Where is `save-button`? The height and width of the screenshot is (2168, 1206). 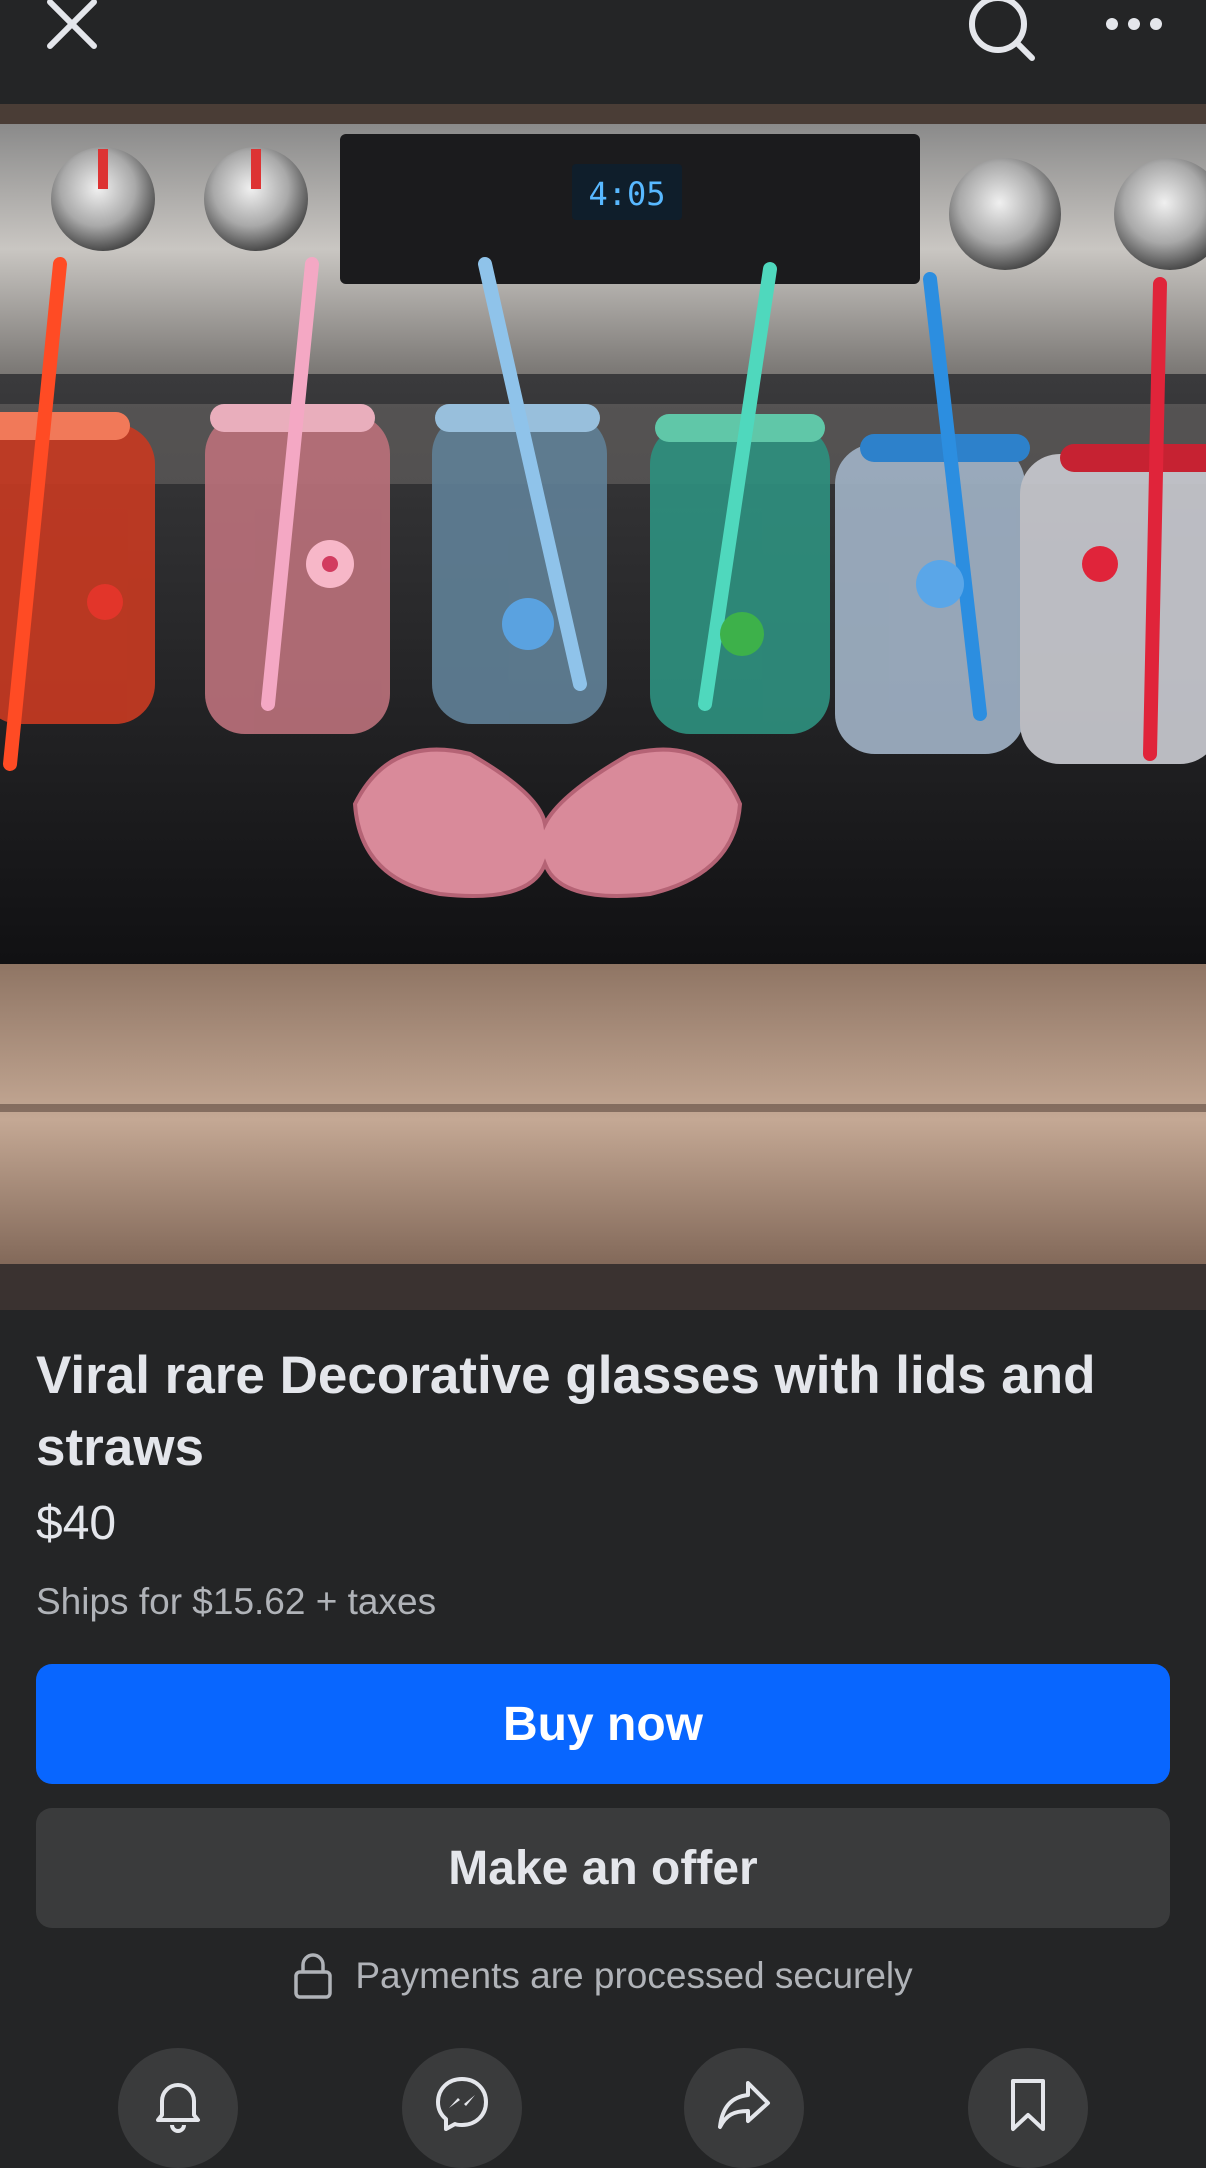 save-button is located at coordinates (1028, 2108).